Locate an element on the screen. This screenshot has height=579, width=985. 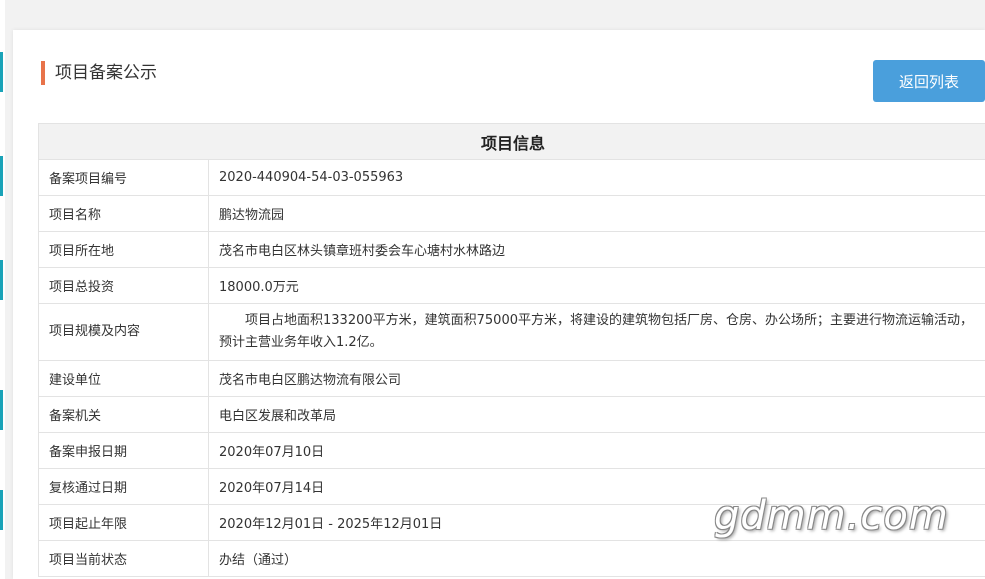
row-label: 项目名称 is located at coordinates (123, 213).